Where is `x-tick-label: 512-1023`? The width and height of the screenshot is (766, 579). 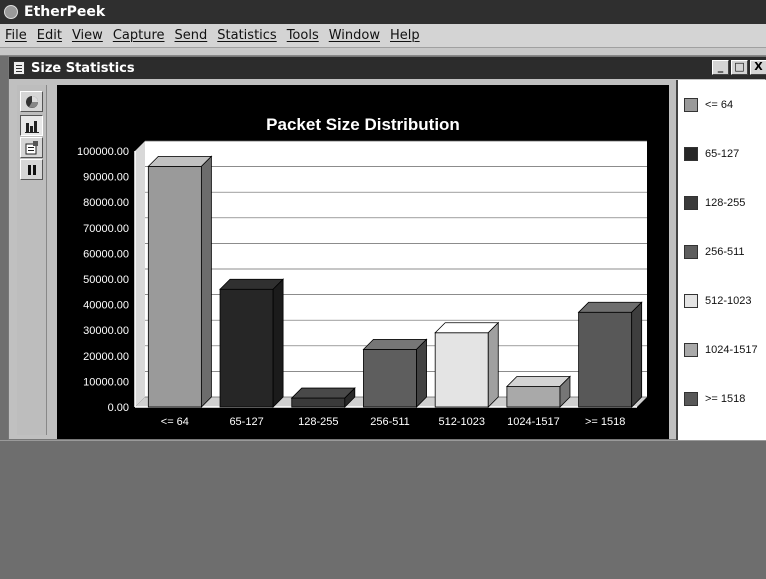
x-tick-label: 512-1023 is located at coordinates (461, 422).